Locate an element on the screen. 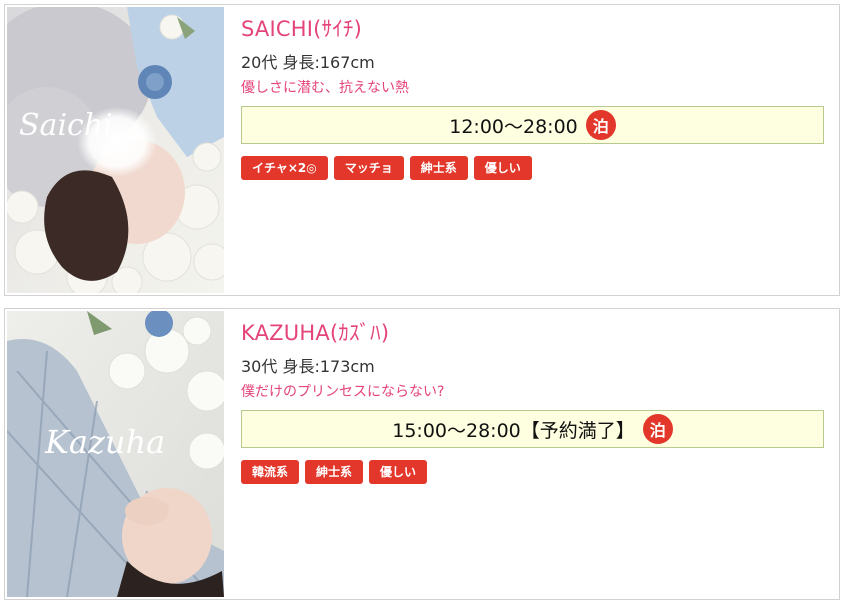  cast-catchphrase: 僕だけのプリンセスにならない? is located at coordinates (343, 392).